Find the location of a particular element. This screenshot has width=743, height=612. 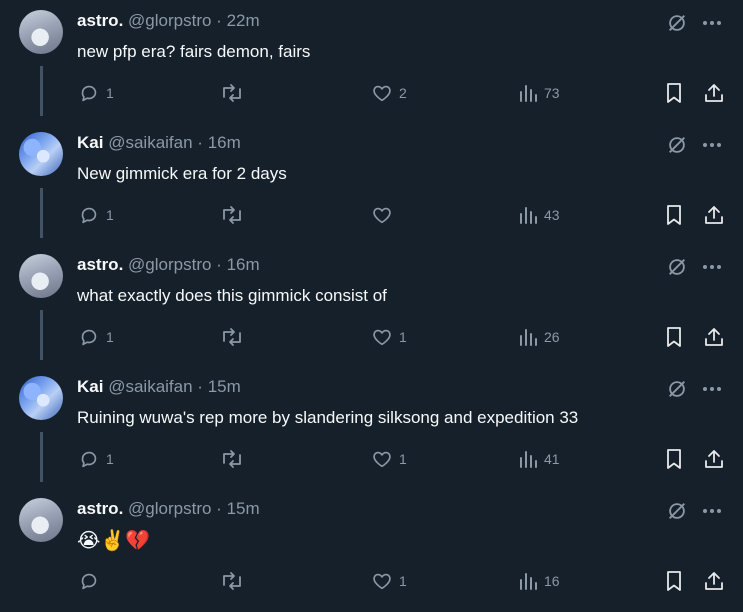

views-button: 26 is located at coordinates (539, 337).